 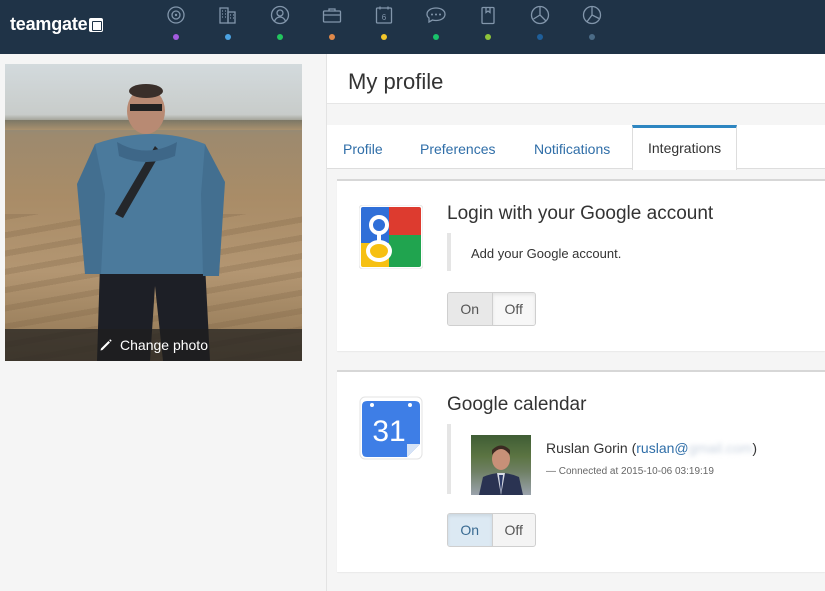 I want to click on account-email-link: ruslan@gmail.com, so click(x=694, y=448).